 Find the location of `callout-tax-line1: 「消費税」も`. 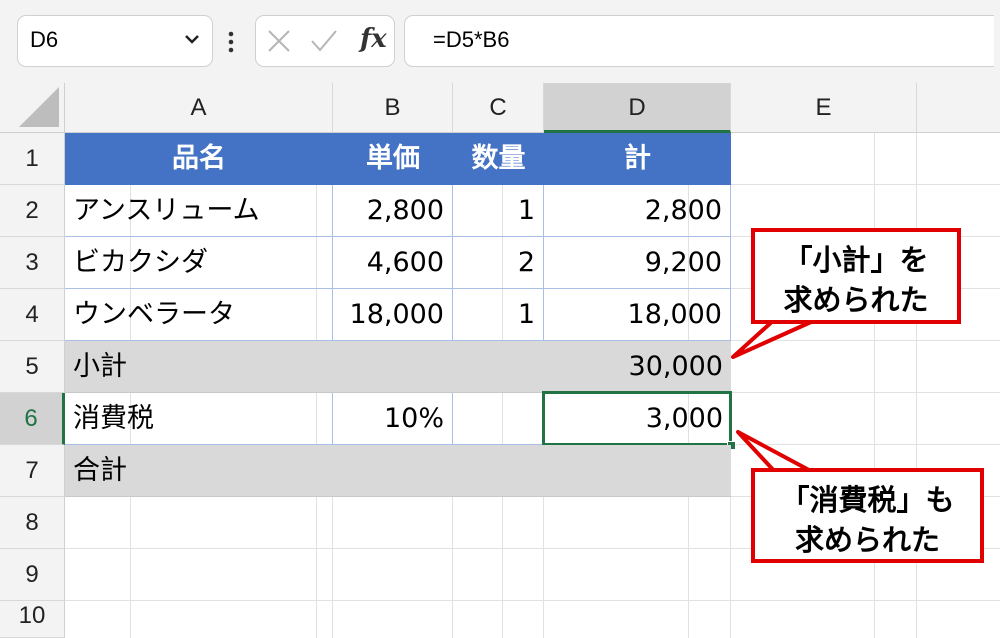

callout-tax-line1: 「消費税」も is located at coordinates (867, 500).